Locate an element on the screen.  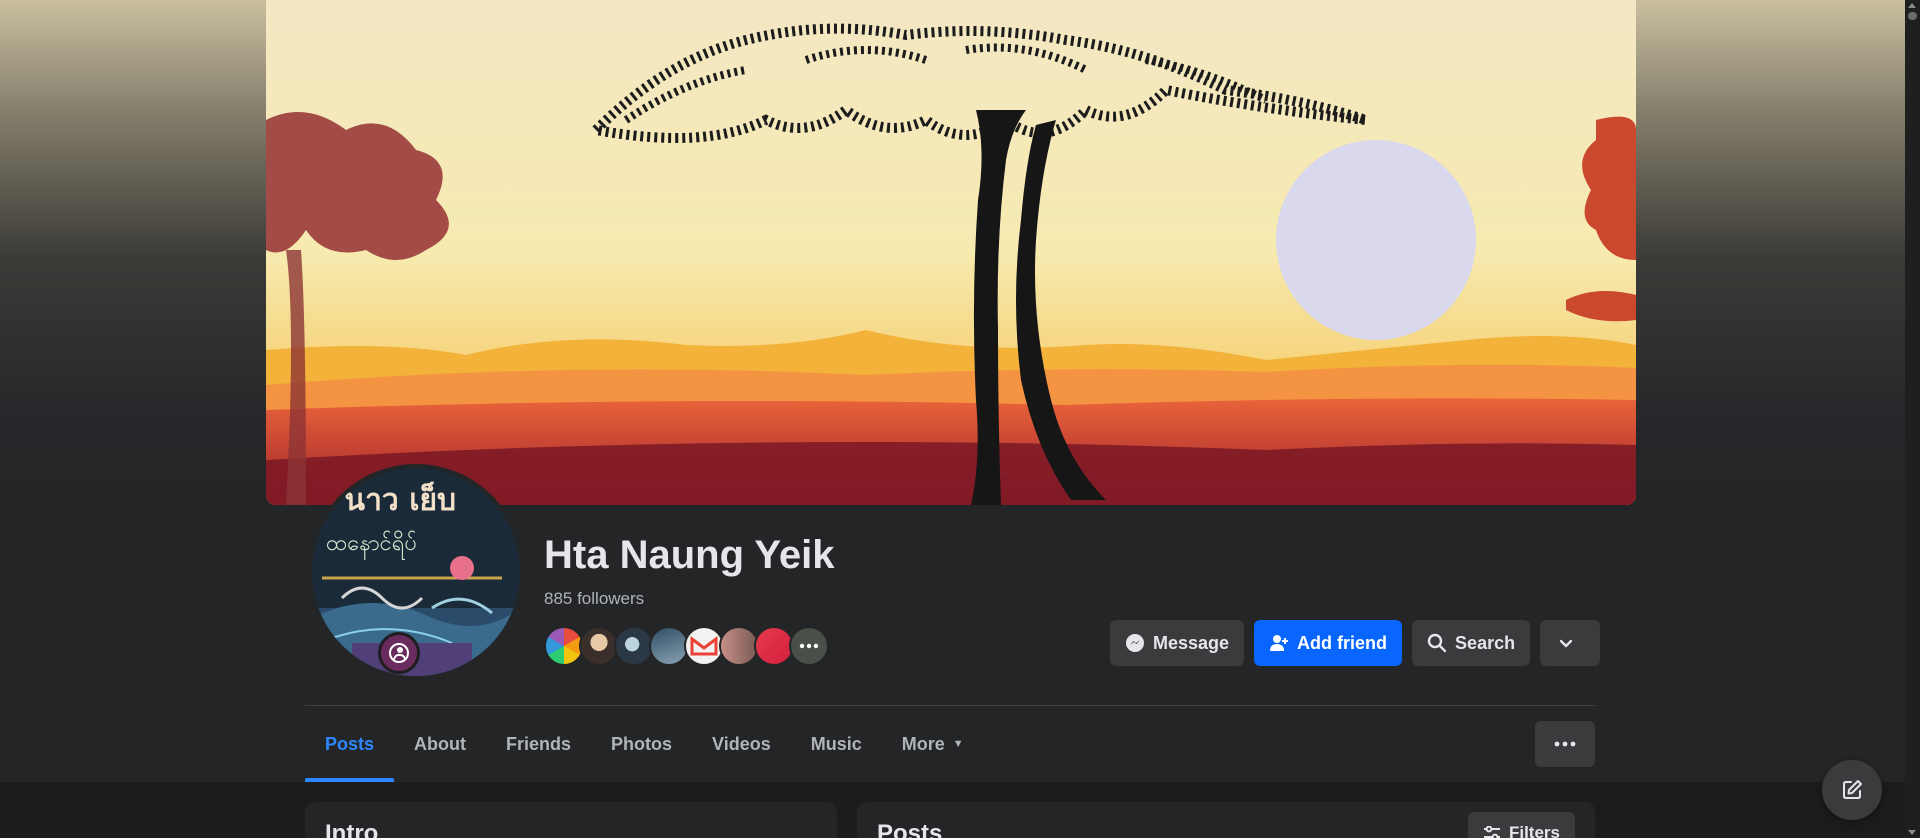
tab-posts: Posts is located at coordinates (350, 744).